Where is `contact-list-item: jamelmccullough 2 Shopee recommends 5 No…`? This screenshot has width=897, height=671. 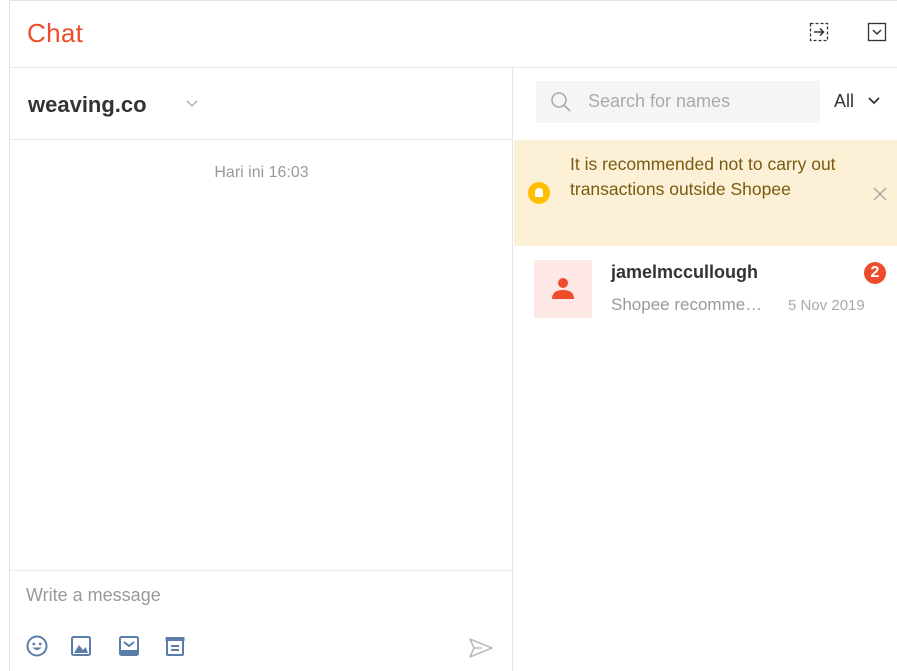
contact-list-item: jamelmccullough 2 Shopee recommends 5 No… is located at coordinates (705, 291).